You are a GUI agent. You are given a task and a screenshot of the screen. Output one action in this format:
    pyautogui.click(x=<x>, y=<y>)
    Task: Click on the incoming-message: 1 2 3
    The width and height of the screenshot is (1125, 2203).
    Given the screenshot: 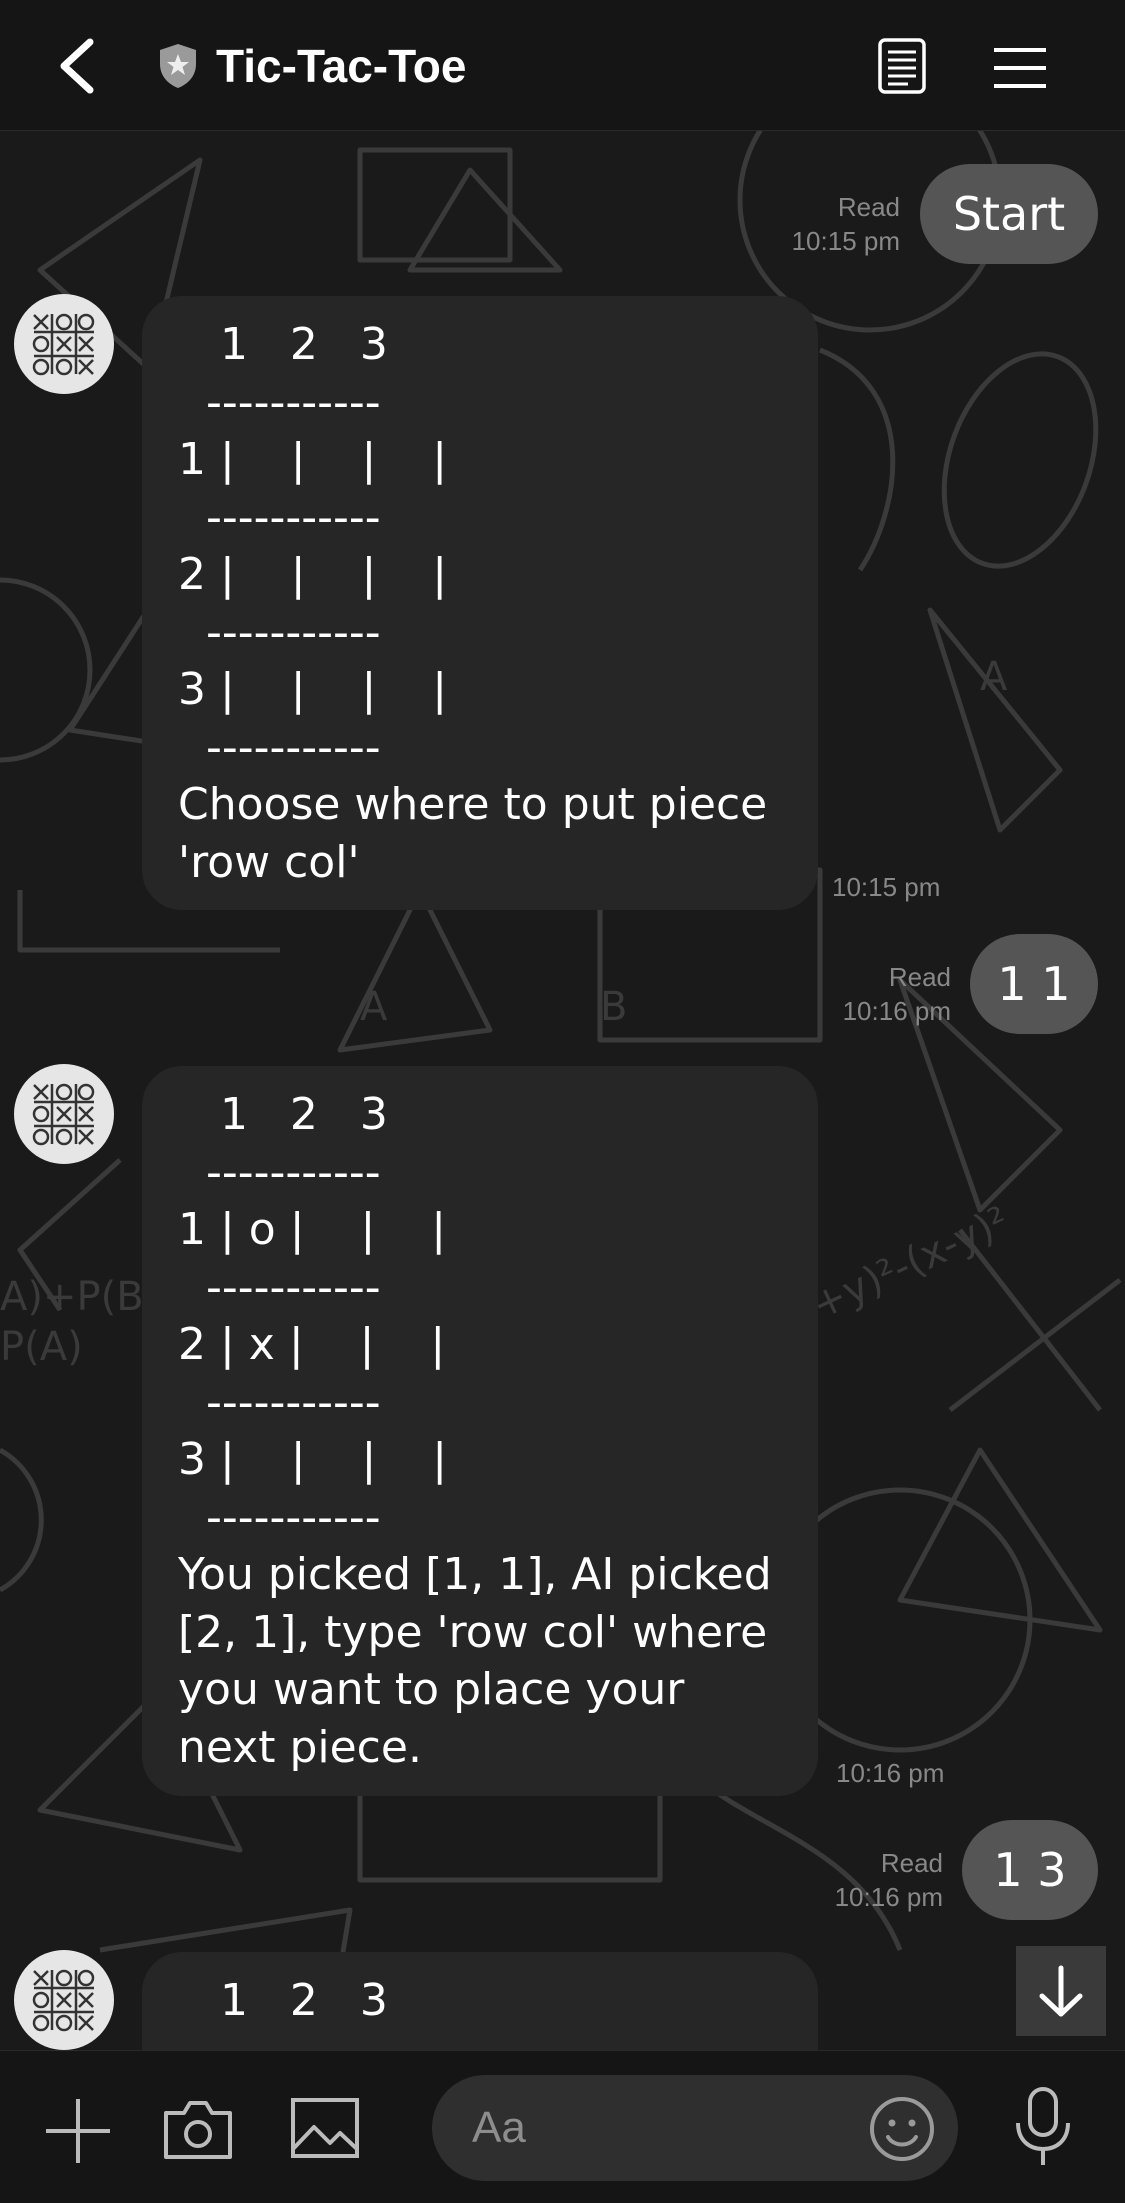 What is the action you would take?
    pyautogui.click(x=480, y=2001)
    